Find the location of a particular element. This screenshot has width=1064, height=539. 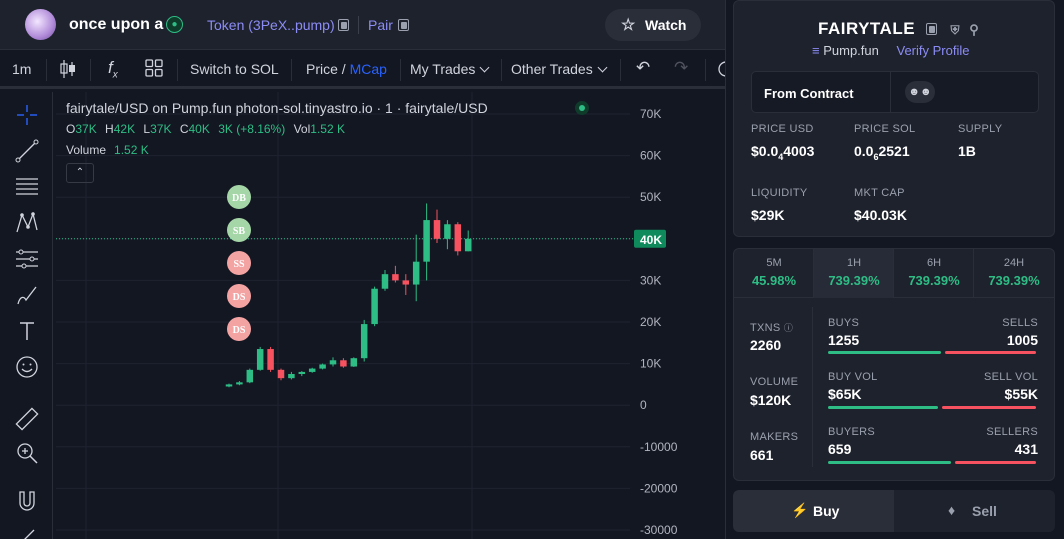

magnet-icon is located at coordinates (27, 501).